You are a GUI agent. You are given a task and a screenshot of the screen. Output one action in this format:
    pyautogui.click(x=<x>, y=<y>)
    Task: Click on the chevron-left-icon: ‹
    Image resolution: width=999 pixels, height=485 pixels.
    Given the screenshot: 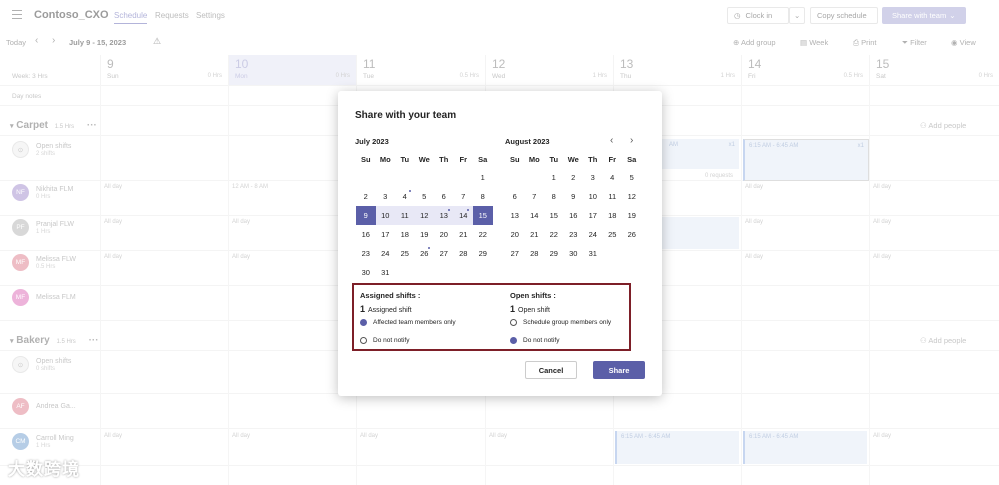 What is the action you would take?
    pyautogui.click(x=611, y=140)
    